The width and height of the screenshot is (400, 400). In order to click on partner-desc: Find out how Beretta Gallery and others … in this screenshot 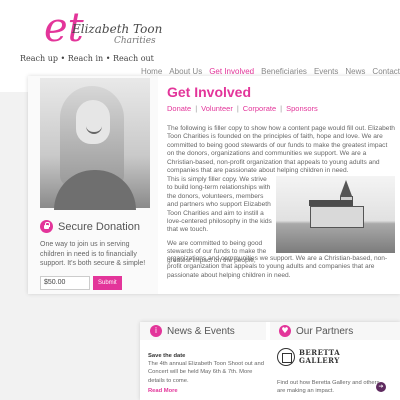, I will do `click(328, 387)`.